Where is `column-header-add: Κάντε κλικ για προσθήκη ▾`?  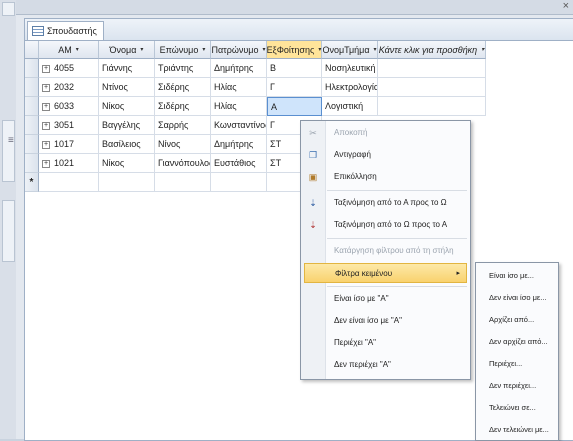 column-header-add: Κάντε κλικ για προσθήκη ▾ is located at coordinates (432, 50).